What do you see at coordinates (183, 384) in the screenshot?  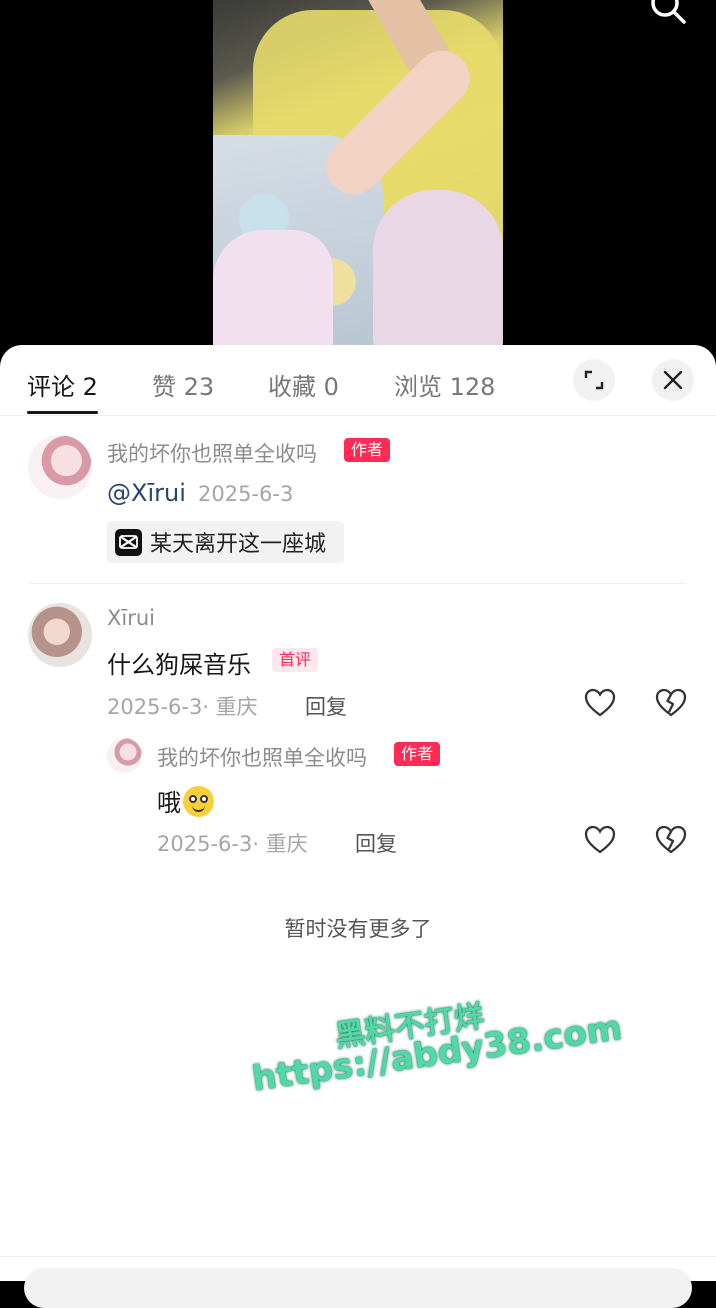 I see `tab-likes: 赞 23` at bounding box center [183, 384].